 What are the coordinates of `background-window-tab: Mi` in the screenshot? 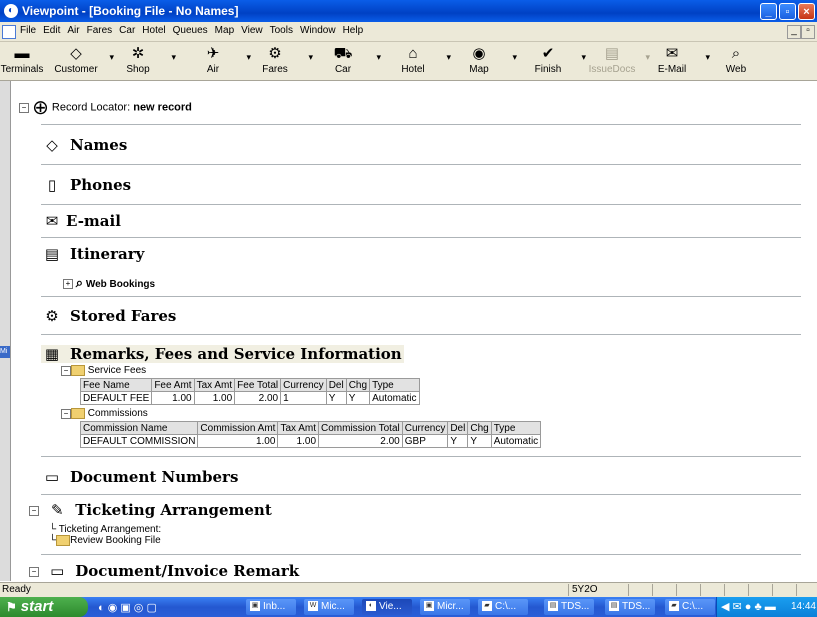 It's located at (5, 352).